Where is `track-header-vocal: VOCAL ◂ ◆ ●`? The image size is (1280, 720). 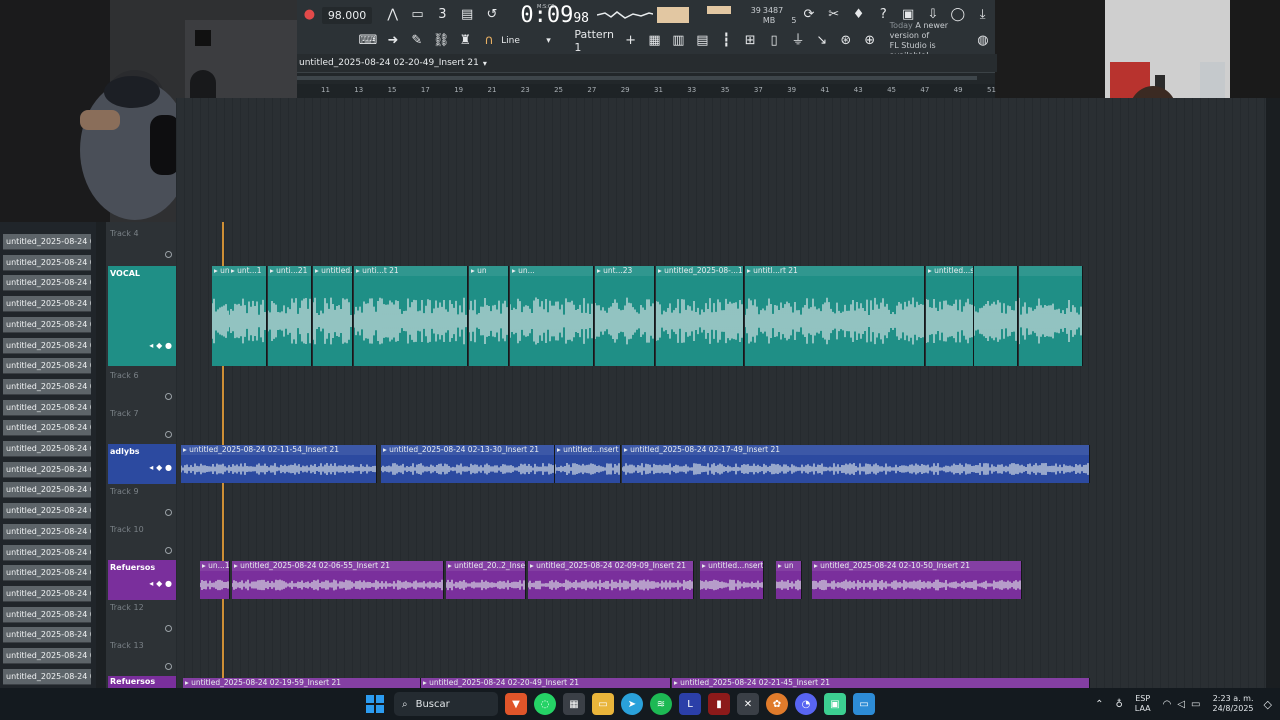 track-header-vocal: VOCAL ◂ ◆ ● is located at coordinates (142, 316).